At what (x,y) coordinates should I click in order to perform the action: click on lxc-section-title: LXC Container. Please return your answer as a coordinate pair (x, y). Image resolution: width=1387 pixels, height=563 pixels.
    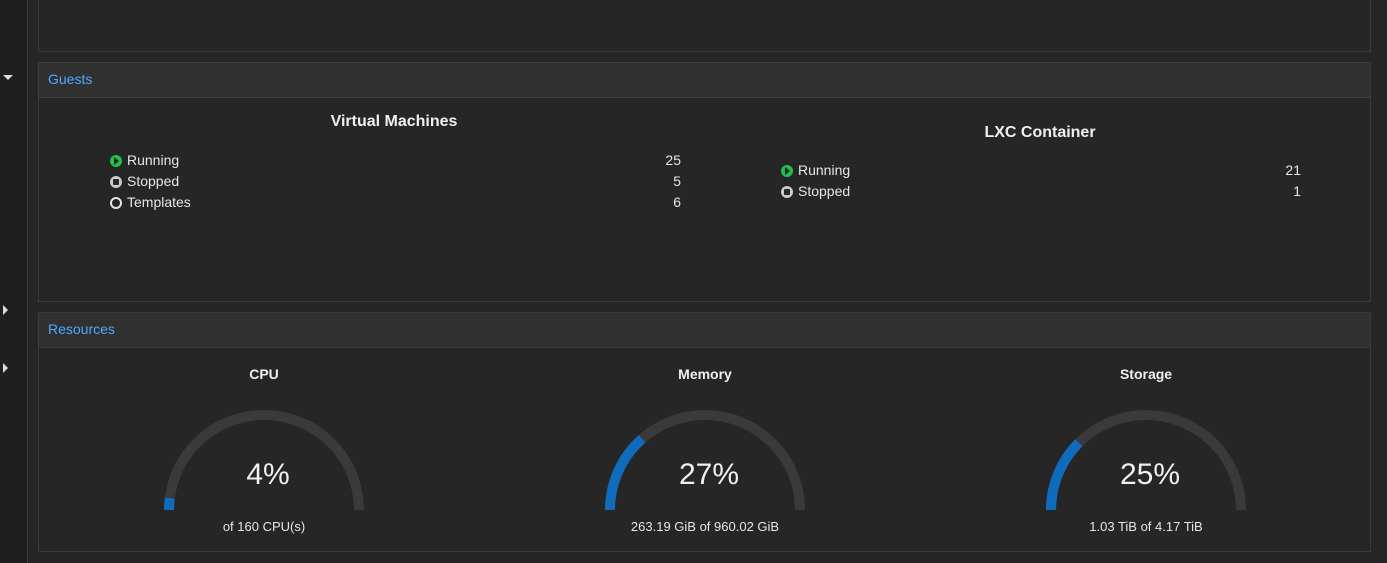
    Looking at the image, I should click on (1040, 132).